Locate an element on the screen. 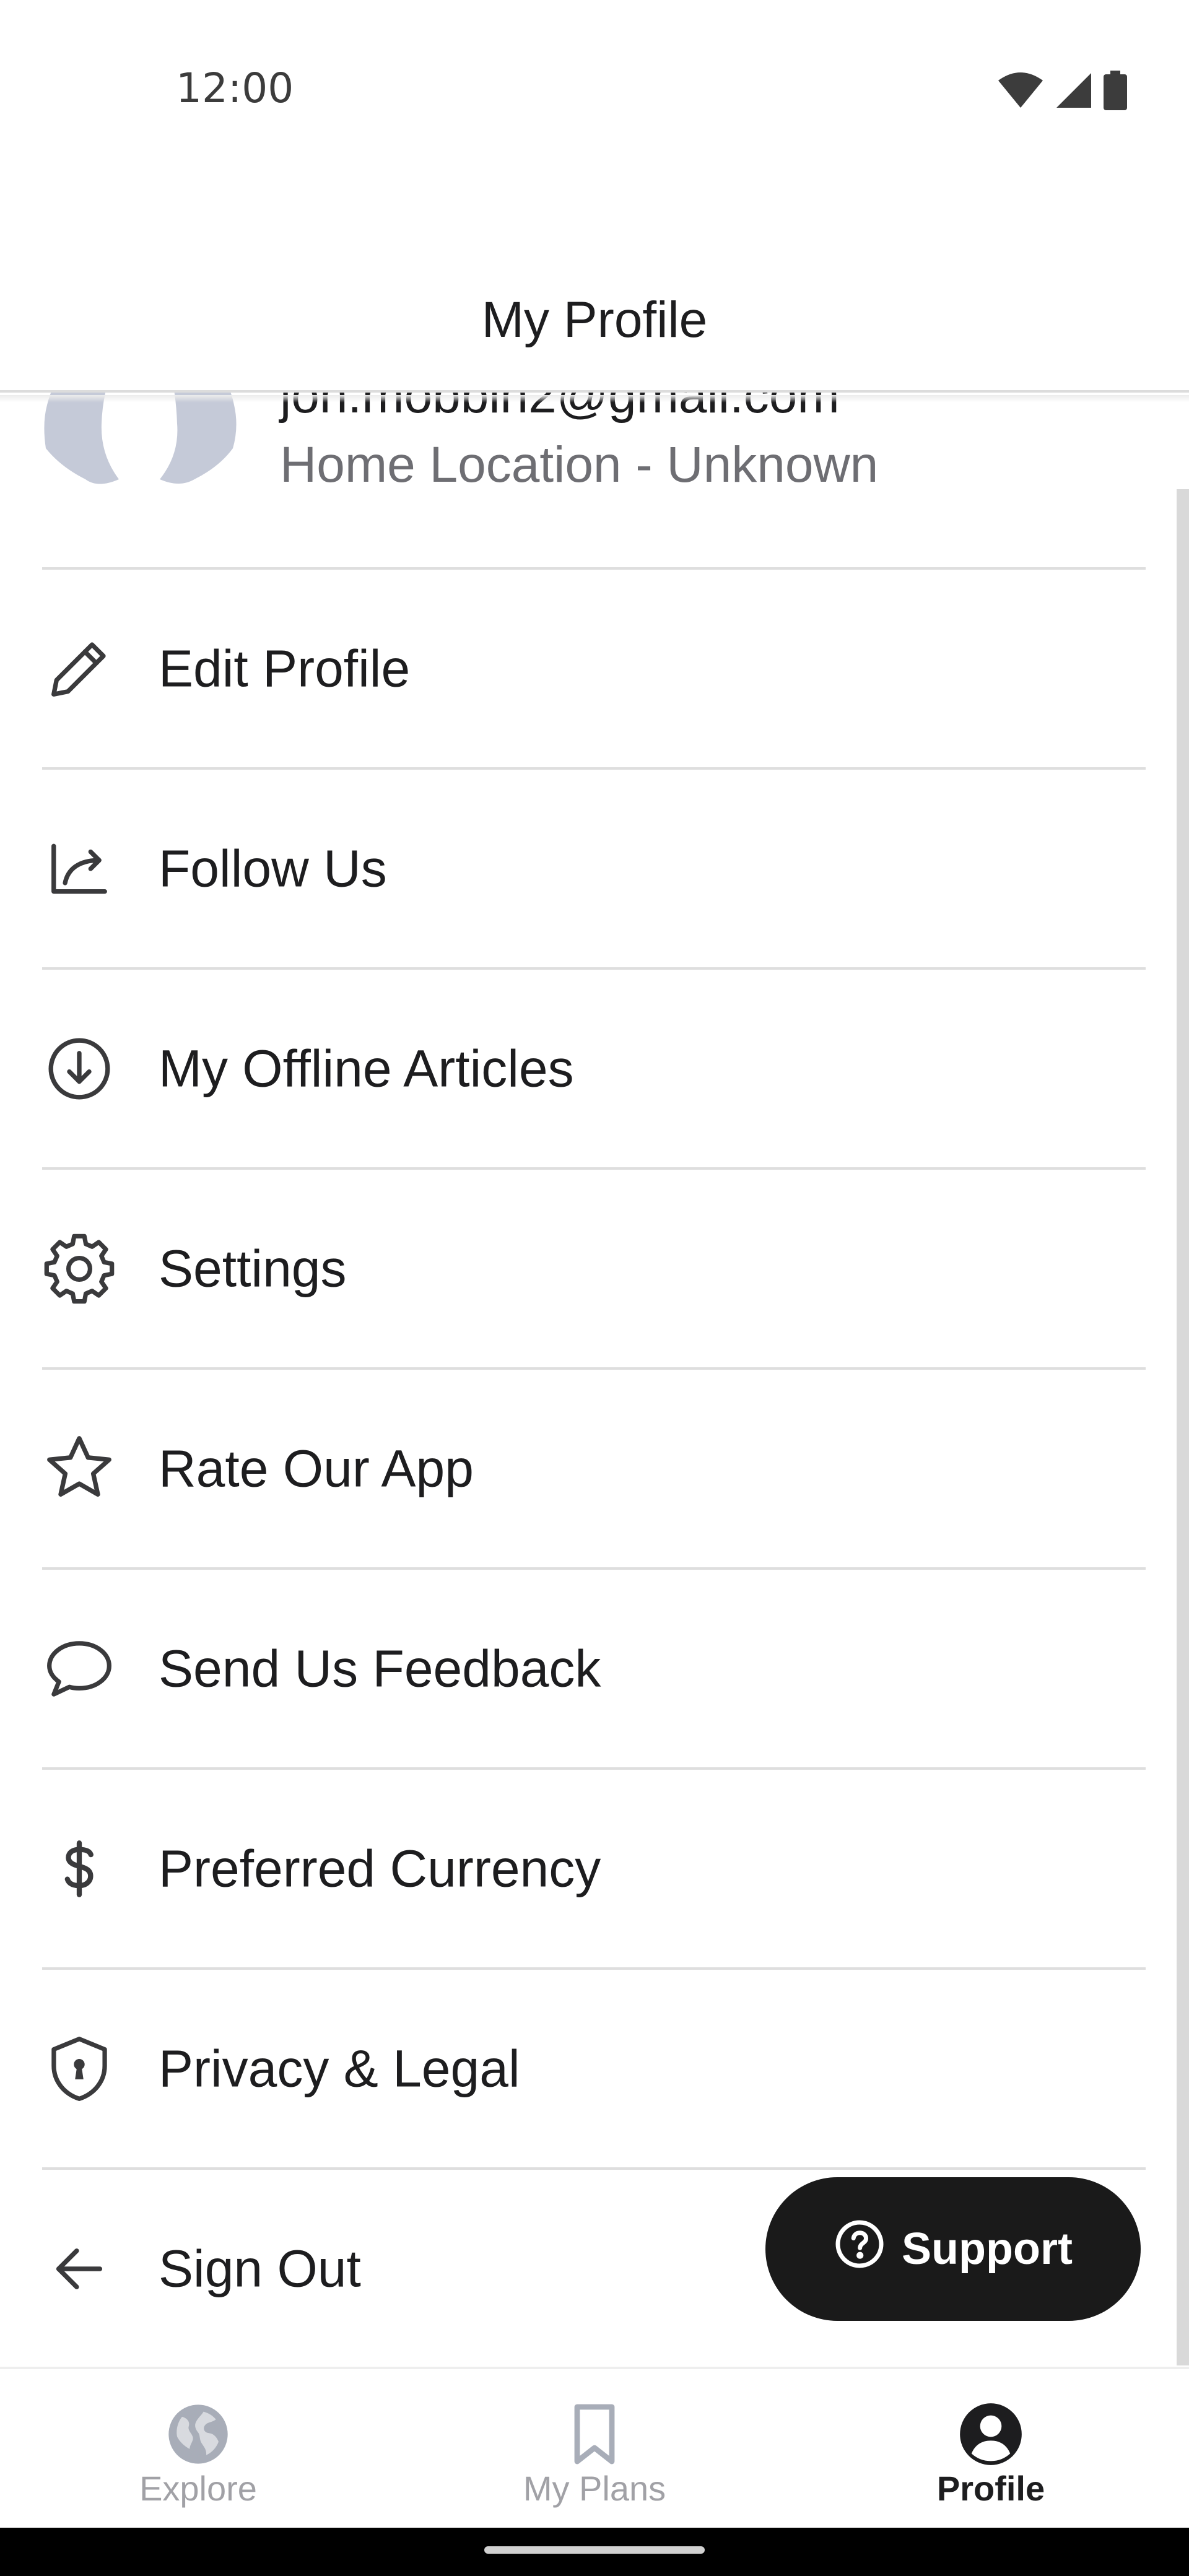 The image size is (1189, 2576). nav-label: Profile is located at coordinates (990, 2488).